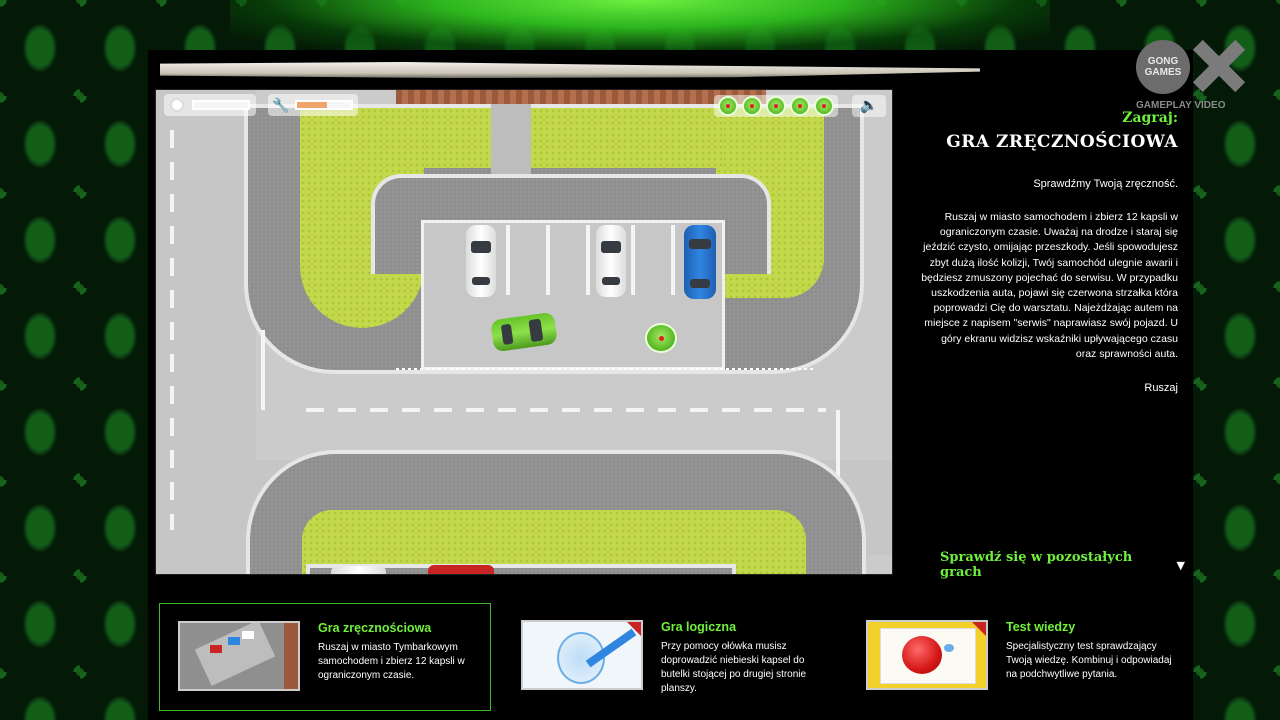 This screenshot has height=720, width=1280. Describe the element at coordinates (511, 139) in the screenshot. I see `driveway-overlay` at that location.